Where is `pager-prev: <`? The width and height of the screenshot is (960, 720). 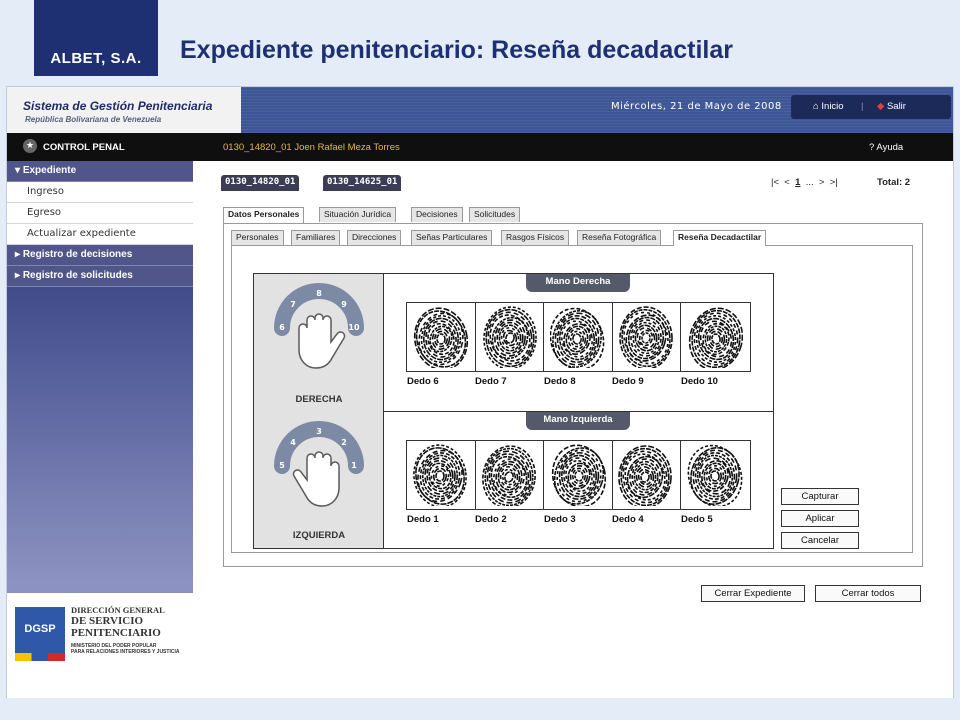
pager-prev: < is located at coordinates (787, 182).